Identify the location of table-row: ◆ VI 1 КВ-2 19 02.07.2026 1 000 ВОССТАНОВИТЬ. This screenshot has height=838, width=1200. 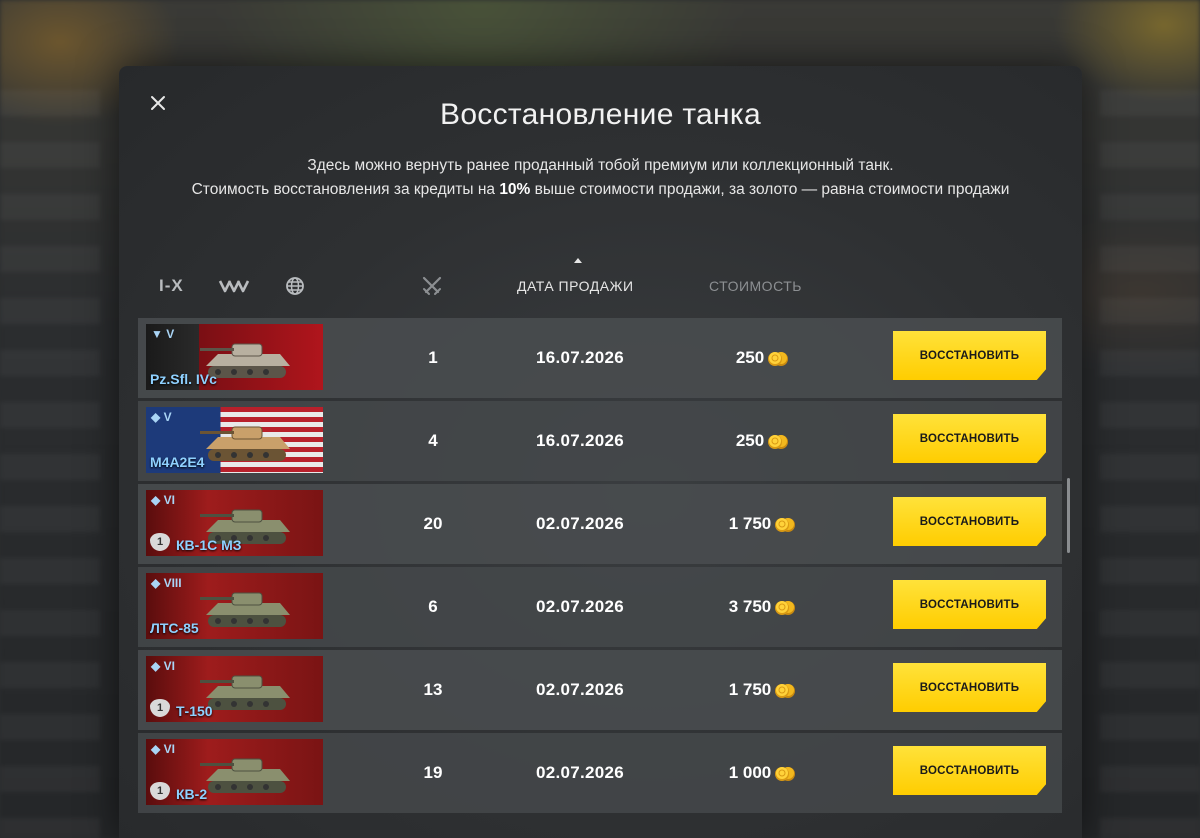
(600, 773).